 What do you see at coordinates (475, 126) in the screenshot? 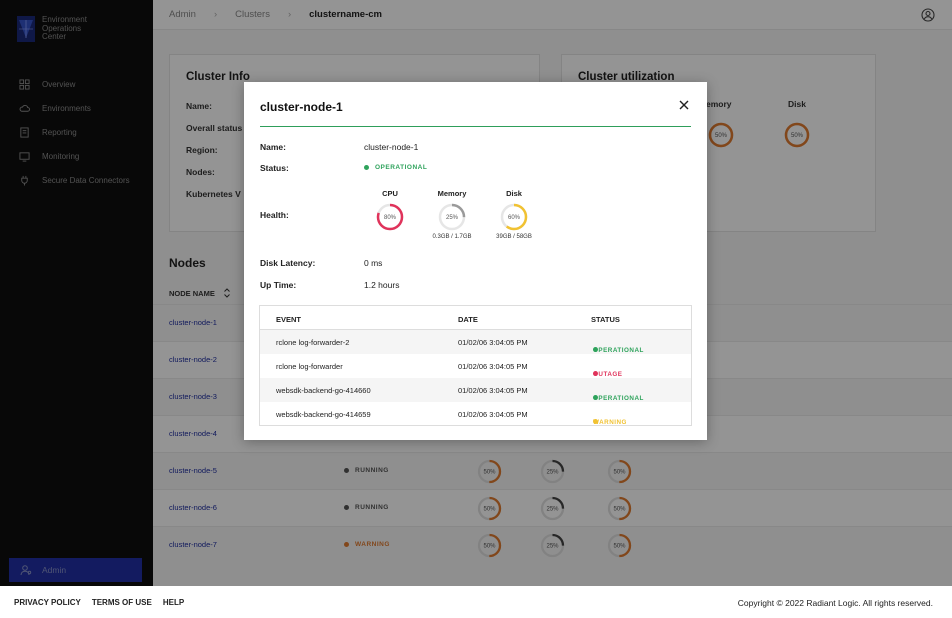
I see `modal-divider` at bounding box center [475, 126].